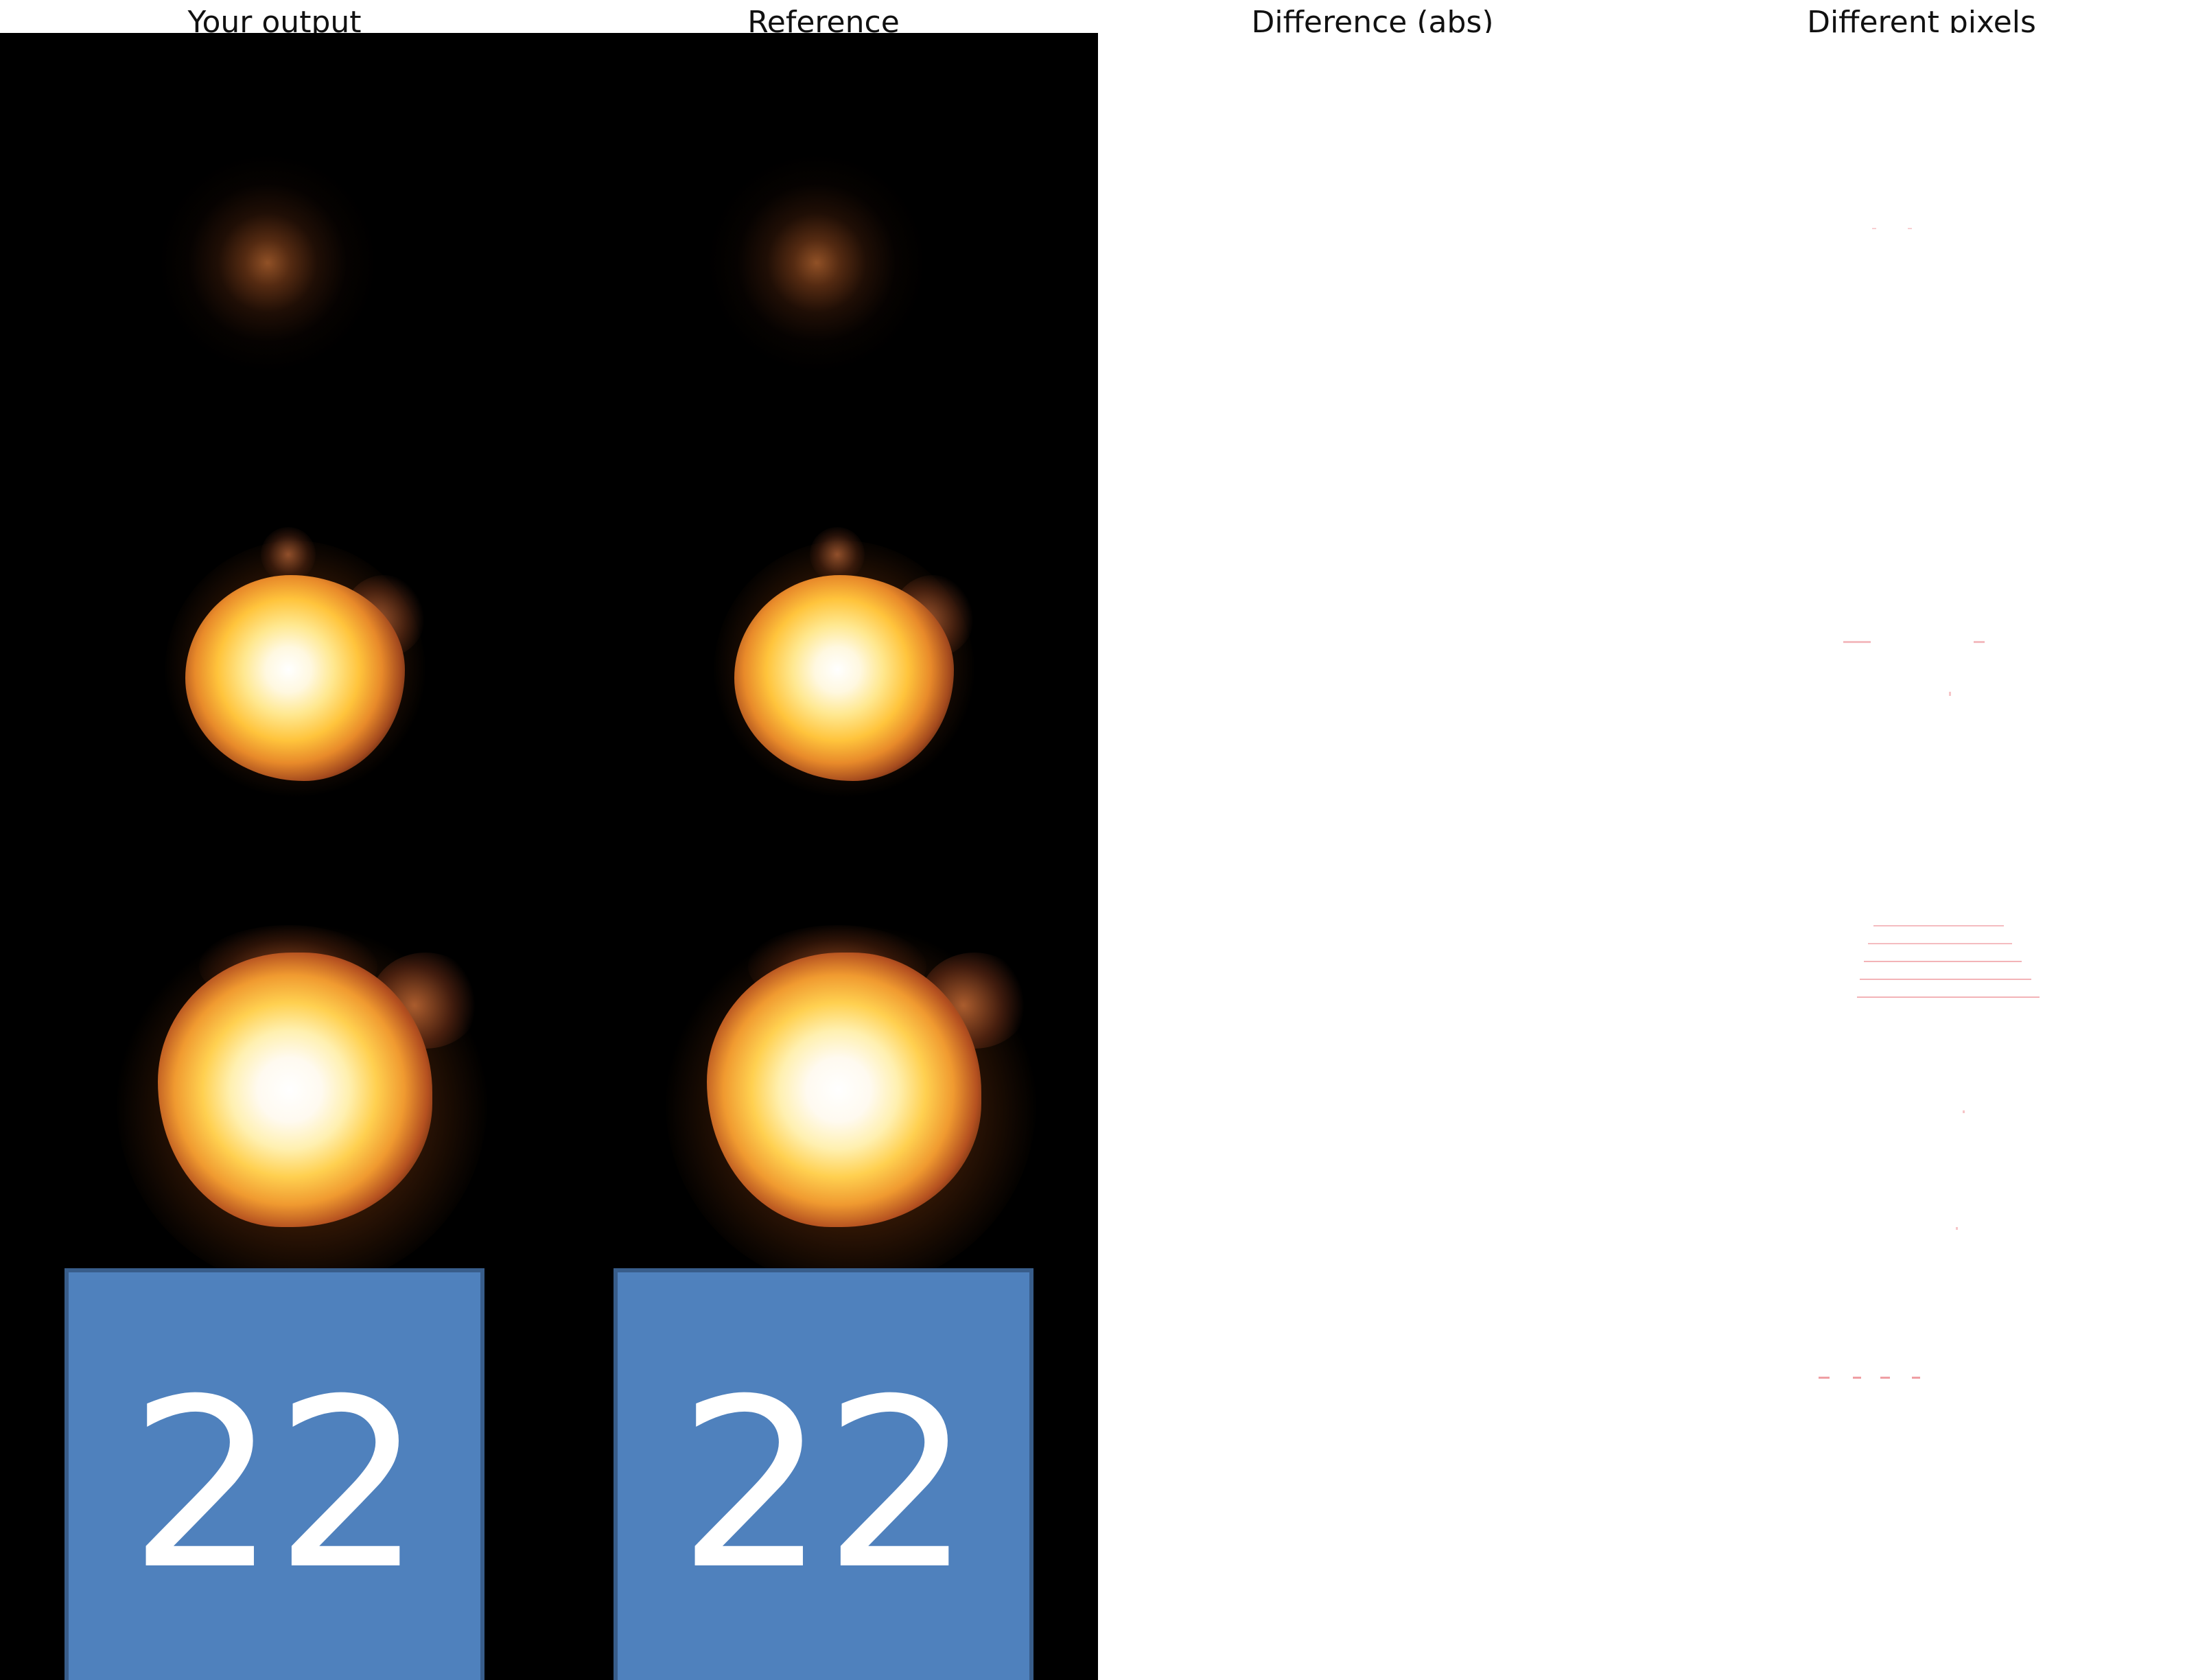 This screenshot has width=2196, height=1680. Describe the element at coordinates (274, 19) in the screenshot. I see `panel-title-your-output: Your output` at that location.